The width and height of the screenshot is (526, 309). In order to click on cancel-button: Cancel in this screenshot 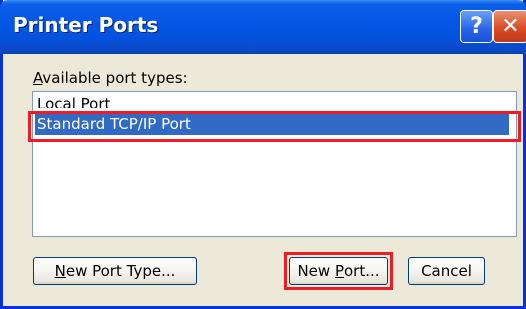, I will do `click(446, 271)`.